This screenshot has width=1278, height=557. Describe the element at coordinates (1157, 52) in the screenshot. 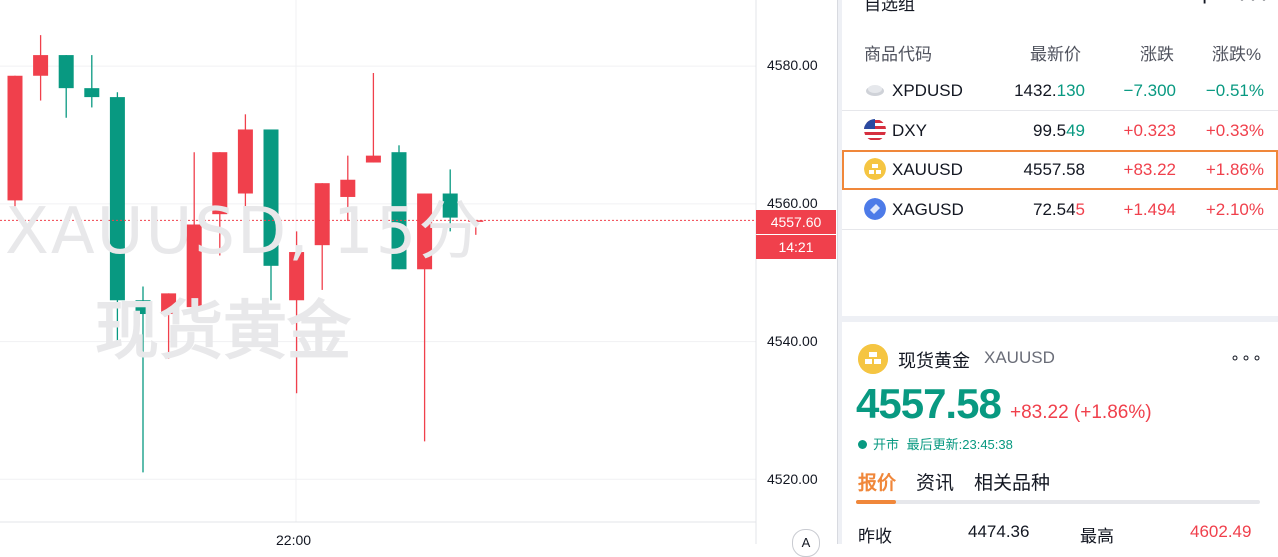

I see `header-change: 涨跌` at that location.